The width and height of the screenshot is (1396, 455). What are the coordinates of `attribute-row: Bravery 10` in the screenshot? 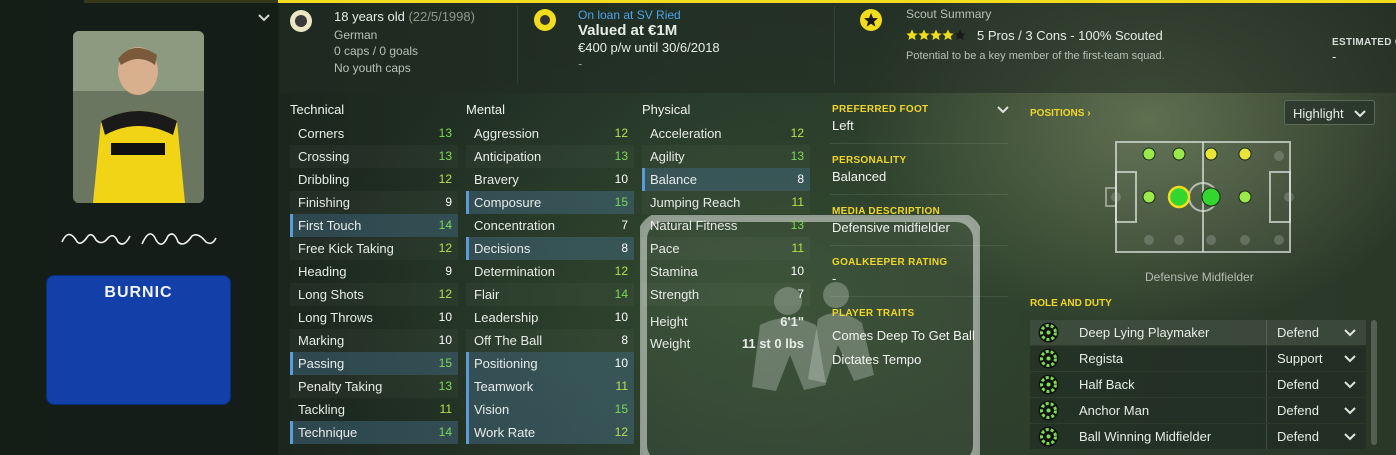 It's located at (550, 179).